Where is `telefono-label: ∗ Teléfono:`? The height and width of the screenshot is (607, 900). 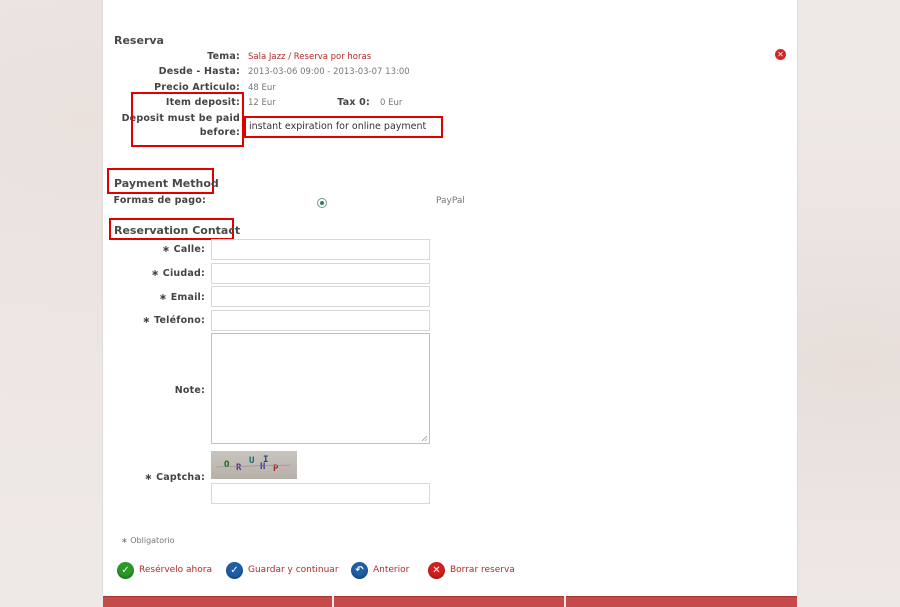
telefono-label: ∗ Teléfono: is located at coordinates (173, 320).